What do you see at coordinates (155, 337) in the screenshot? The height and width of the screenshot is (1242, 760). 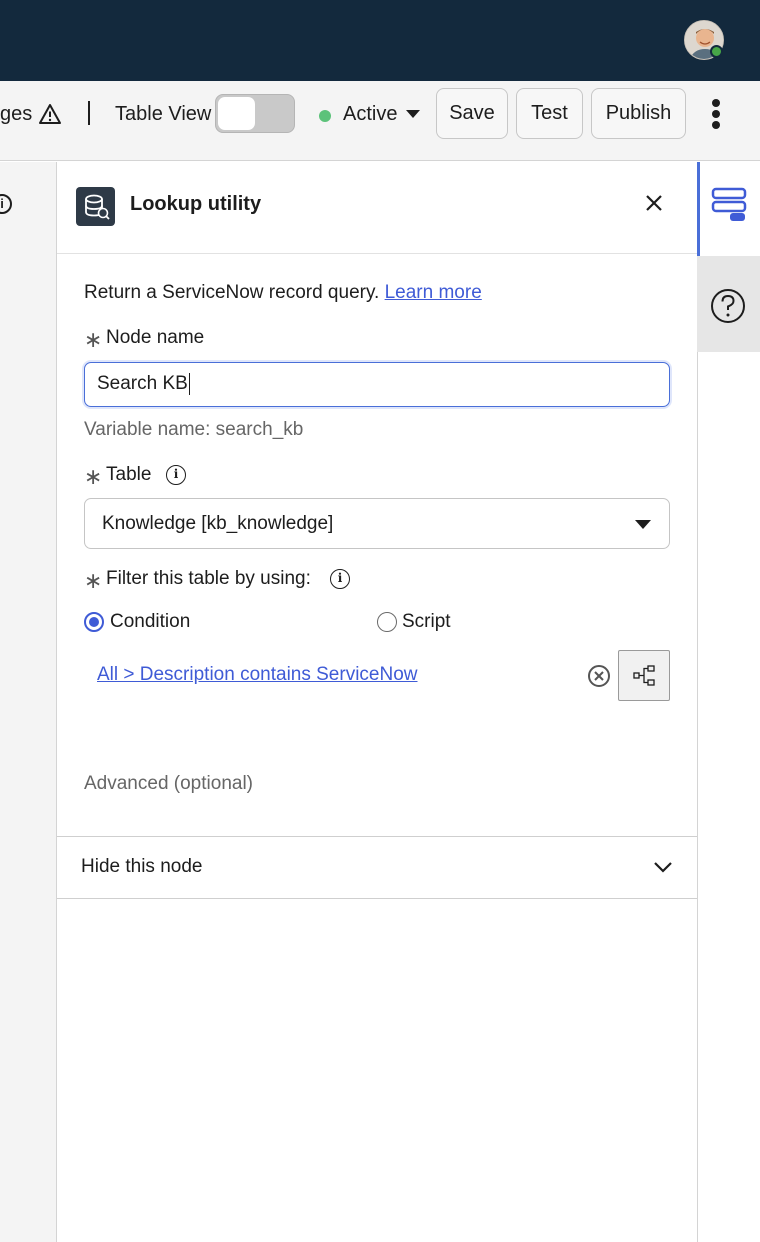 I see `node-name-label: Node name` at bounding box center [155, 337].